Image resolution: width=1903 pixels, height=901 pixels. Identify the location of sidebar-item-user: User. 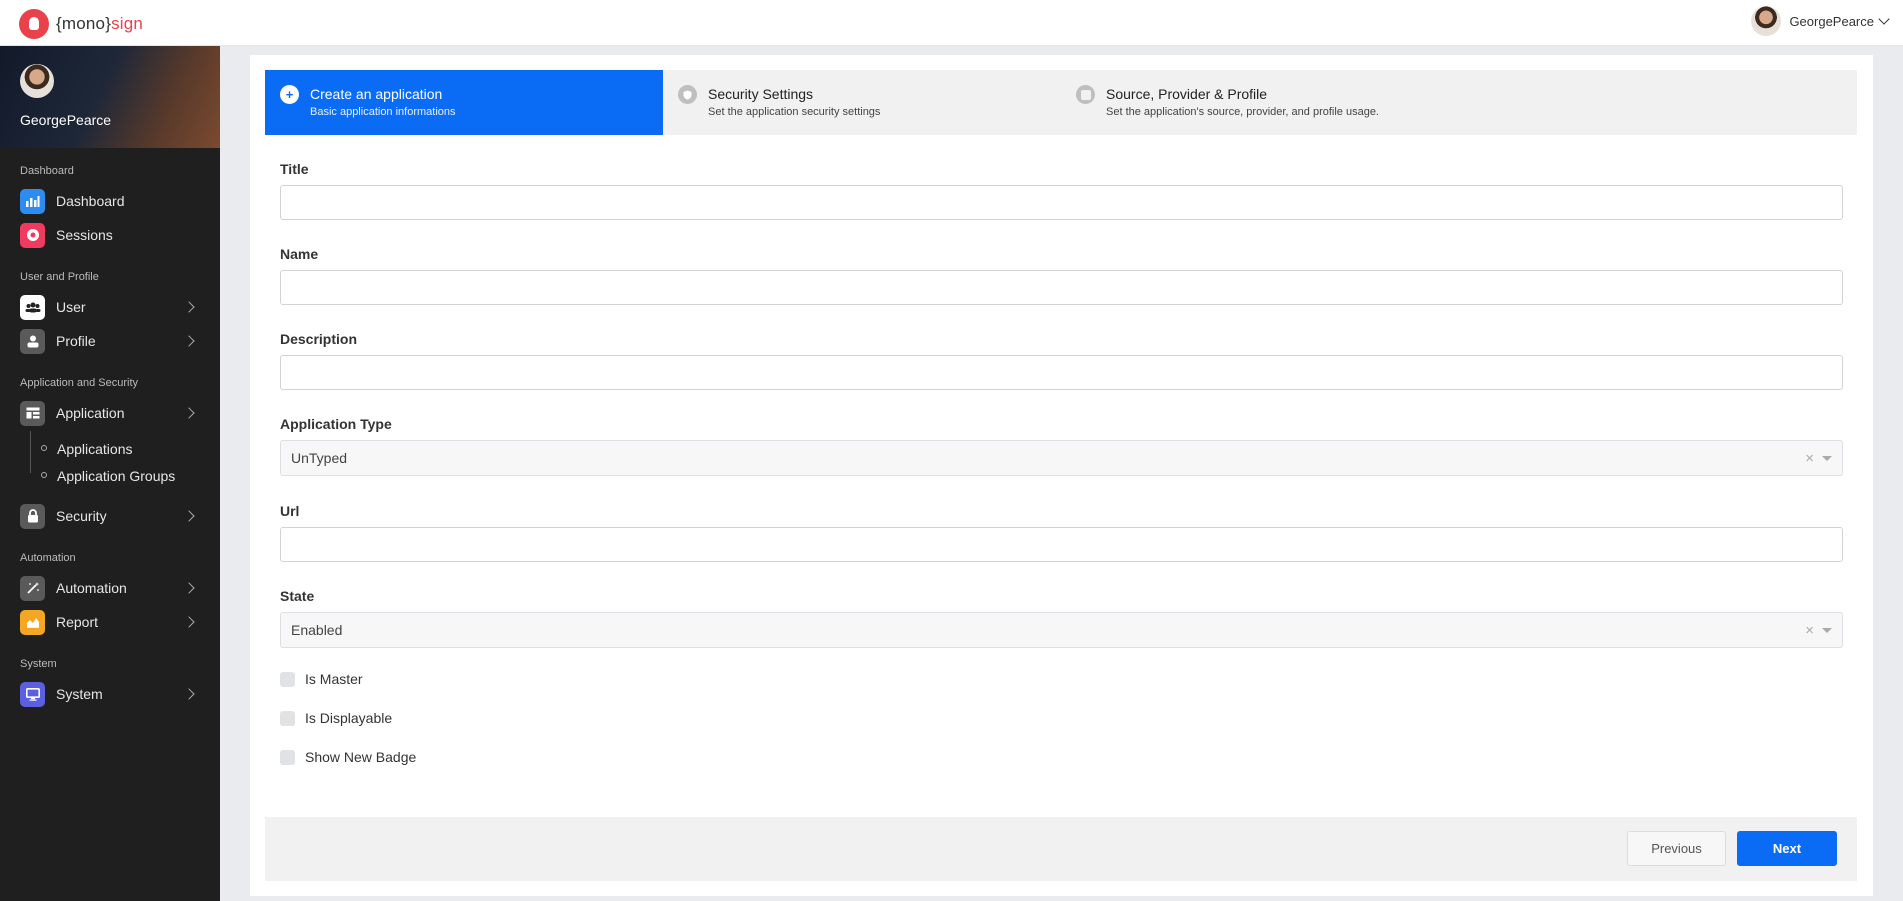
(110, 307).